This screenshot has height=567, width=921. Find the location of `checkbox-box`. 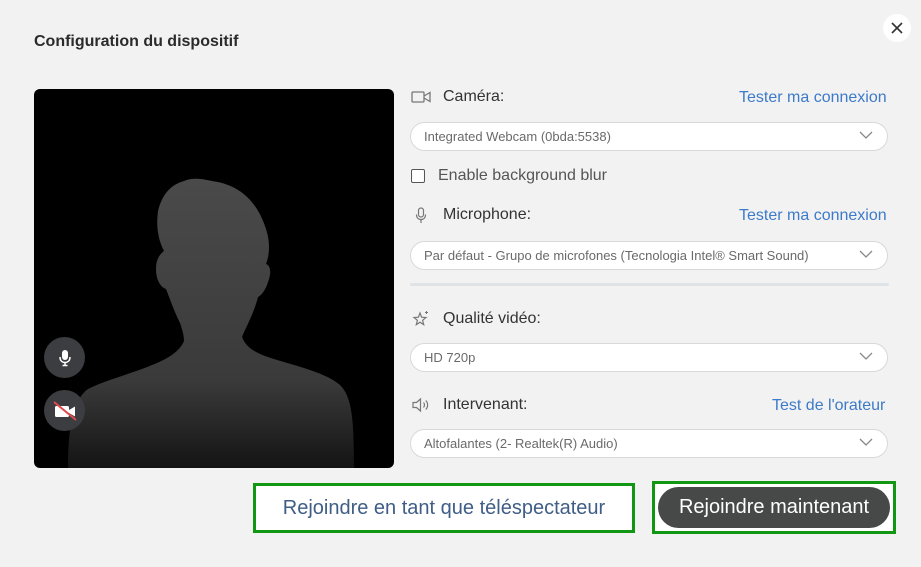

checkbox-box is located at coordinates (418, 176).